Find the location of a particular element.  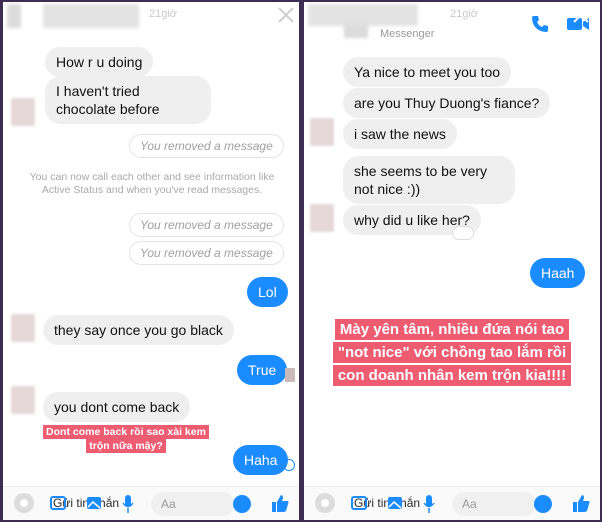

phone-icon is located at coordinates (540, 24).